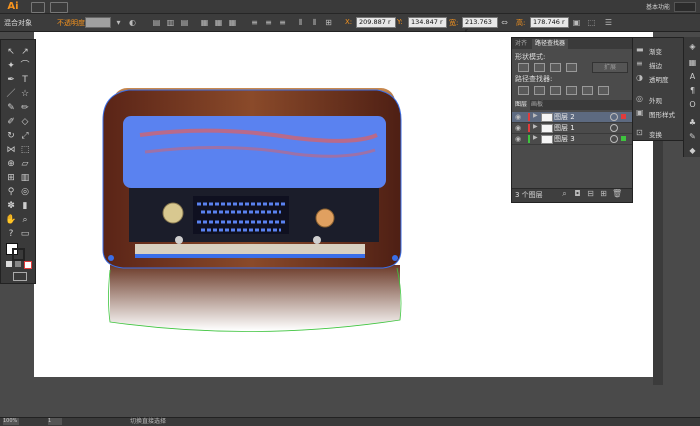  What do you see at coordinates (11, 136) in the screenshot?
I see `rotate-tool-icon: ↻` at bounding box center [11, 136].